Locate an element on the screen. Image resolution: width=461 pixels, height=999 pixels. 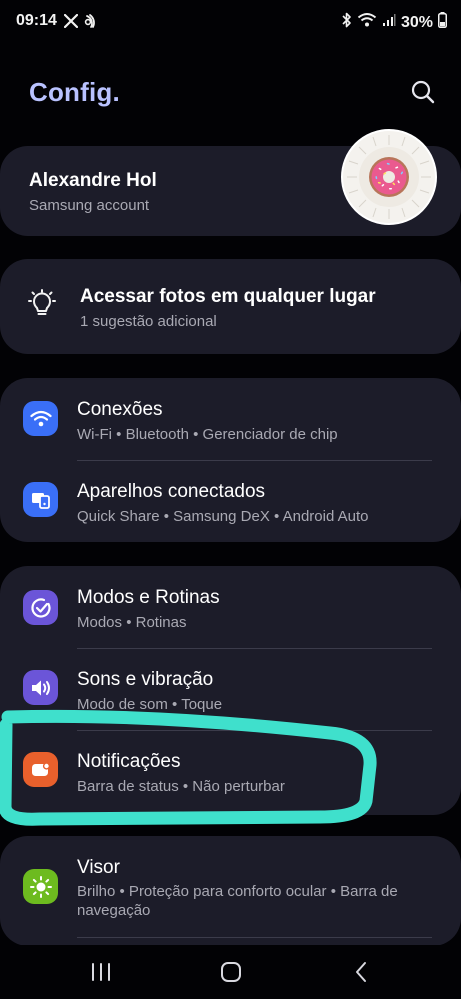
setting-subtitle: Barra de status • Não perturbar is located at coordinates (181, 786).